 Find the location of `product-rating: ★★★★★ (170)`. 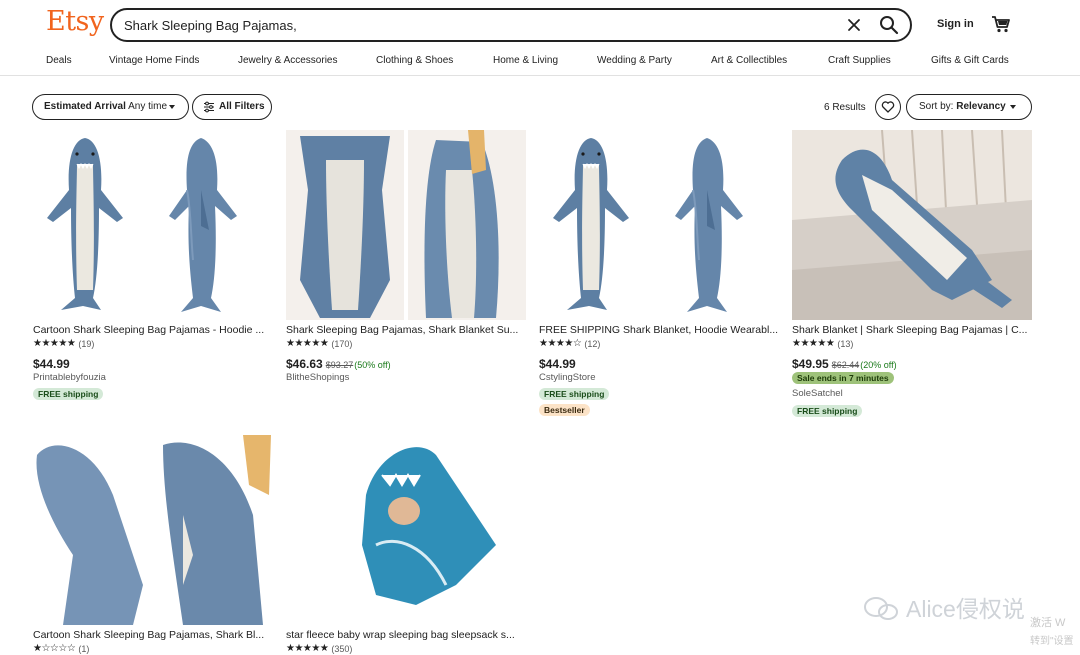

product-rating: ★★★★★ (170) is located at coordinates (319, 344).